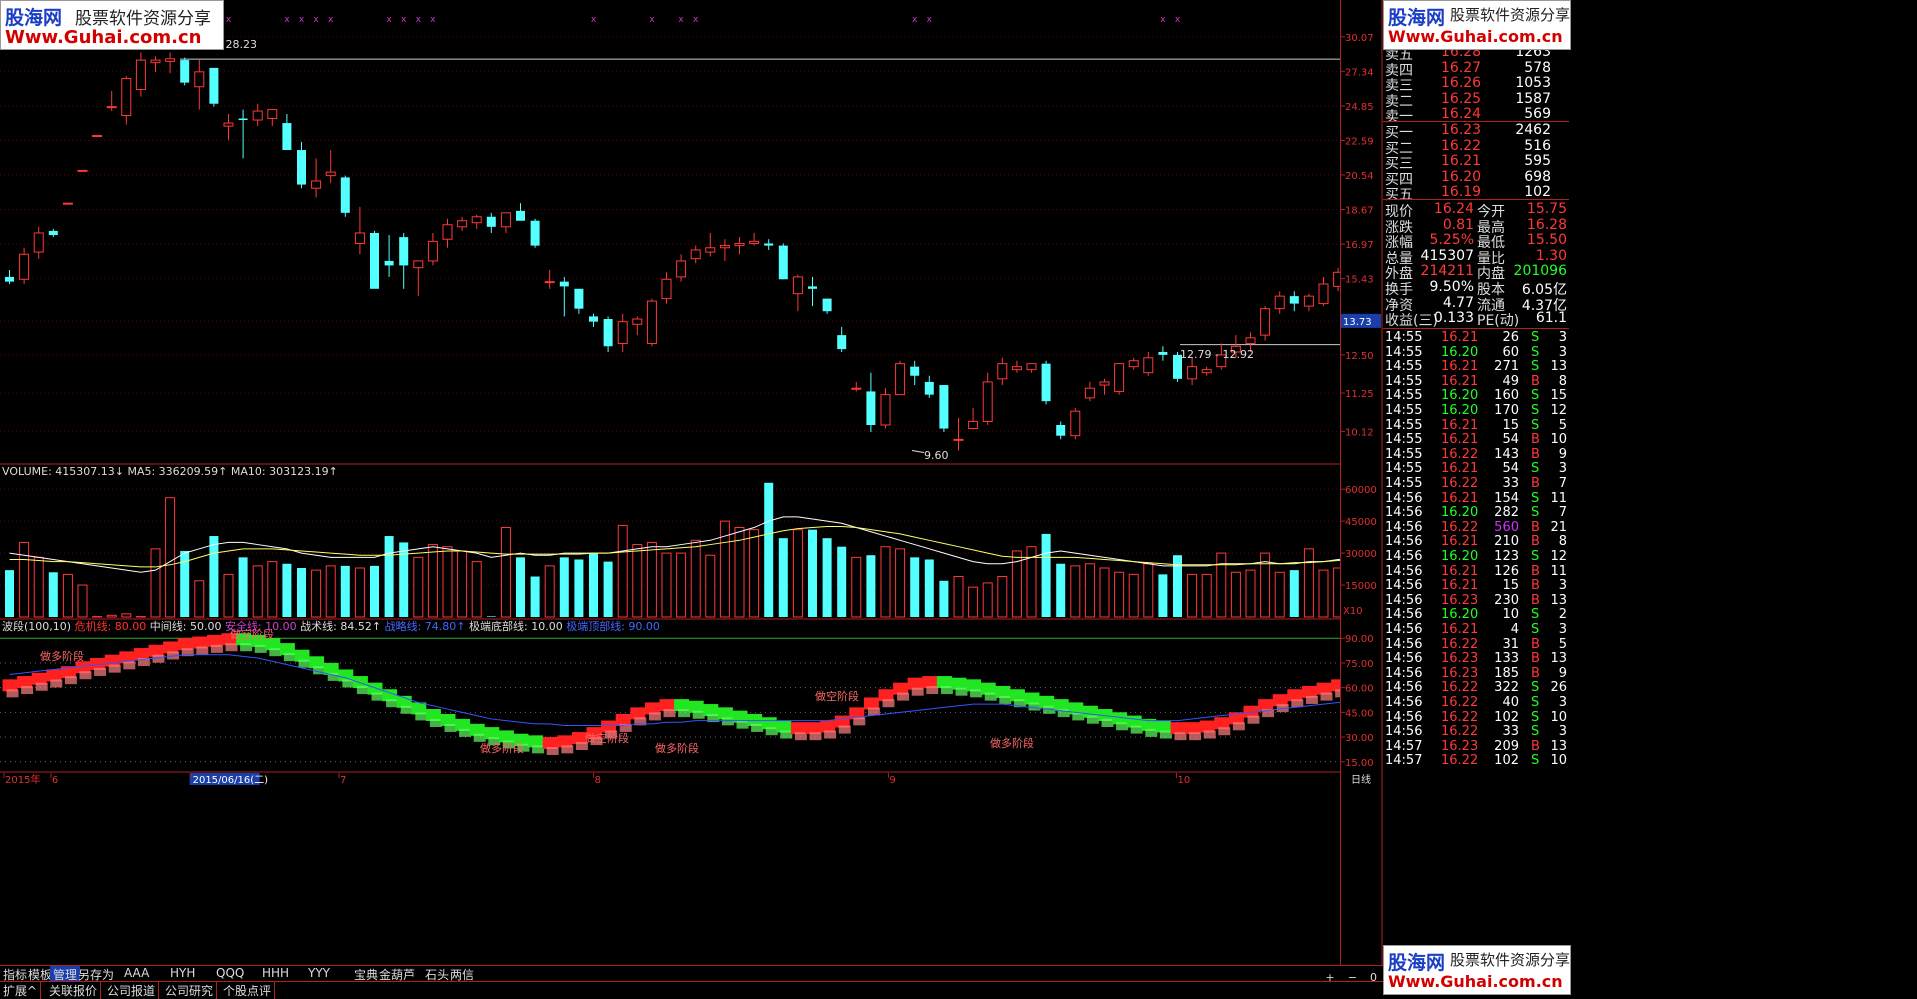 This screenshot has width=1917, height=999. What do you see at coordinates (1563, 614) in the screenshot?
I see `tick-count: 2` at bounding box center [1563, 614].